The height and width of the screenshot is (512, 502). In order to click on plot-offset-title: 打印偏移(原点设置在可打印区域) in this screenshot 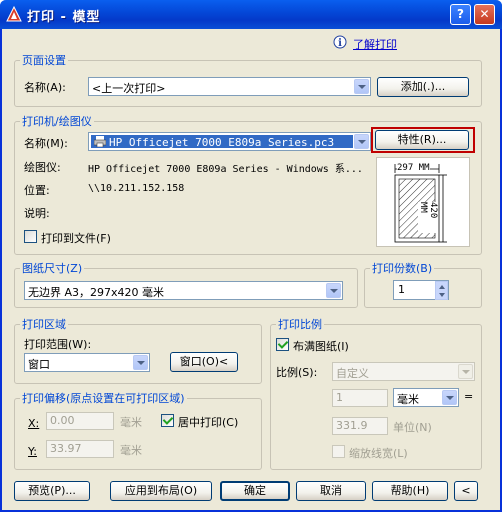, I will do `click(103, 398)`.